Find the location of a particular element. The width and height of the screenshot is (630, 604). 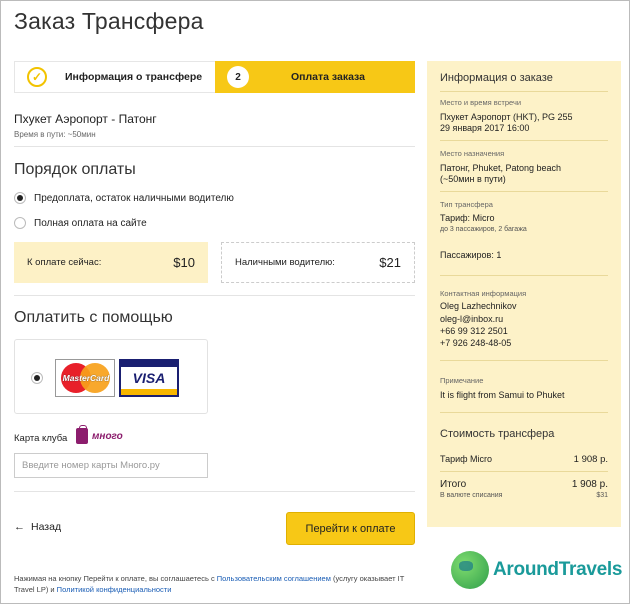

total-label: Итого is located at coordinates (453, 484).